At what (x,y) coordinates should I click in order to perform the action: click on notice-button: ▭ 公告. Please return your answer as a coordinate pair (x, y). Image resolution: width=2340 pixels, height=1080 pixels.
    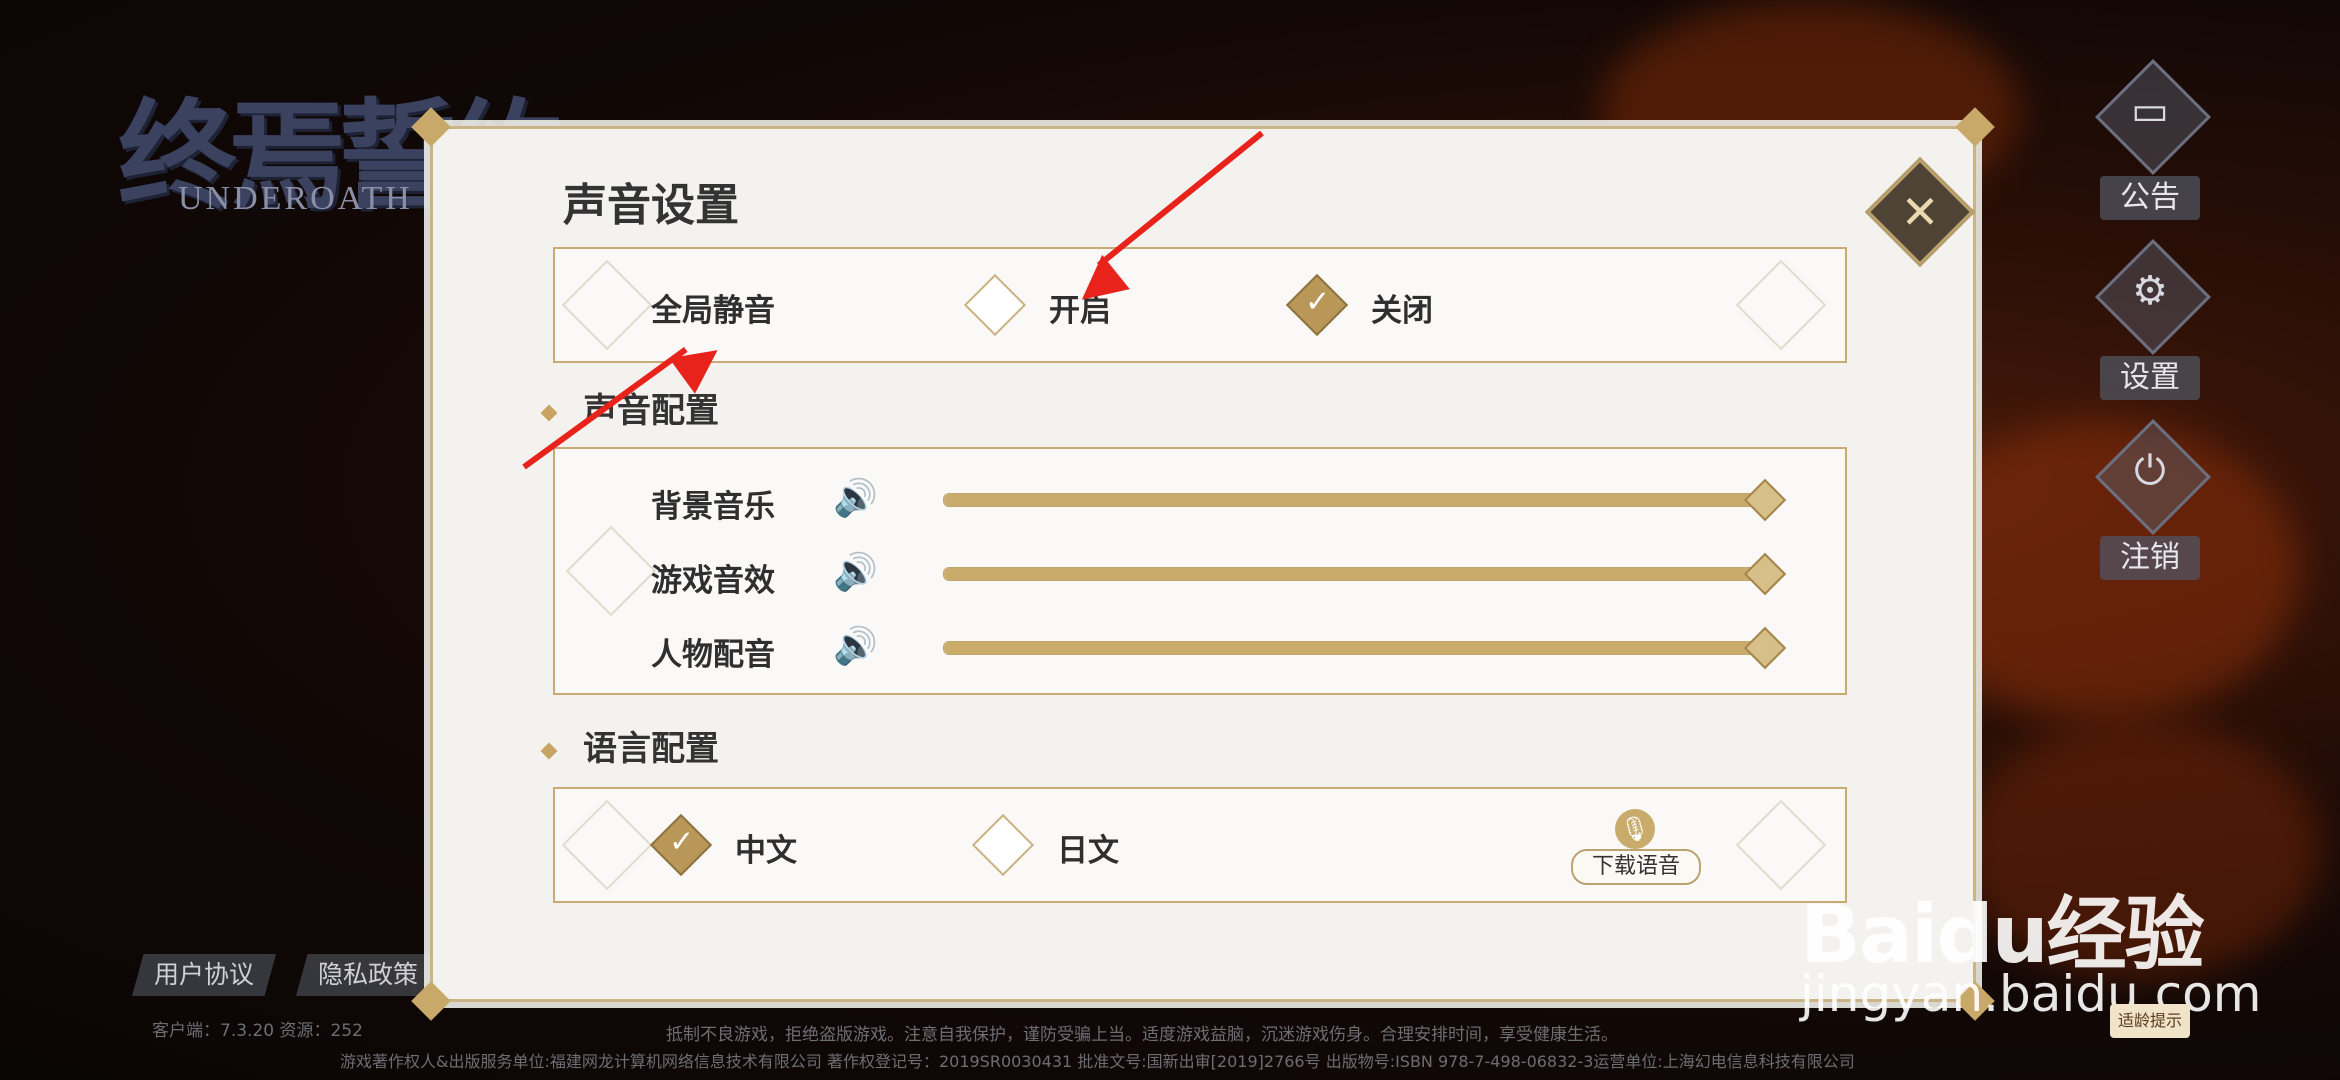
    Looking at the image, I should click on (2150, 139).